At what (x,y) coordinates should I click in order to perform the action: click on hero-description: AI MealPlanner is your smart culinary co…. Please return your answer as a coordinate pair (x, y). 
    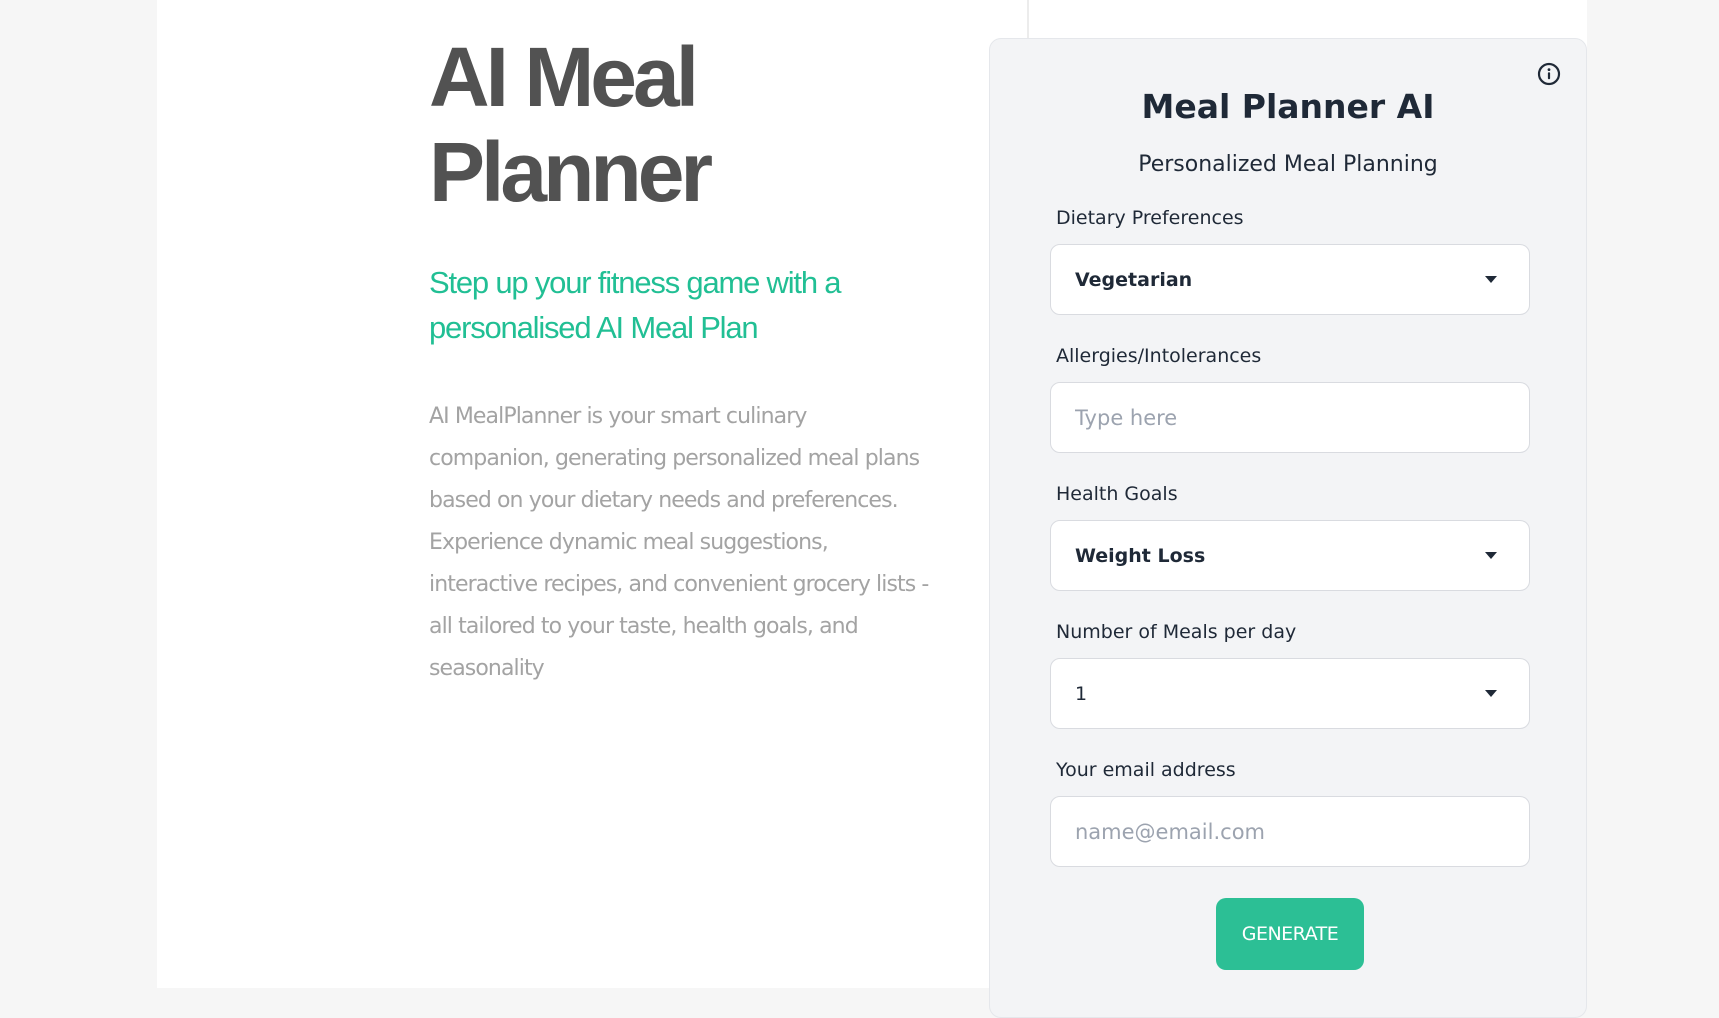
    Looking at the image, I should click on (679, 542).